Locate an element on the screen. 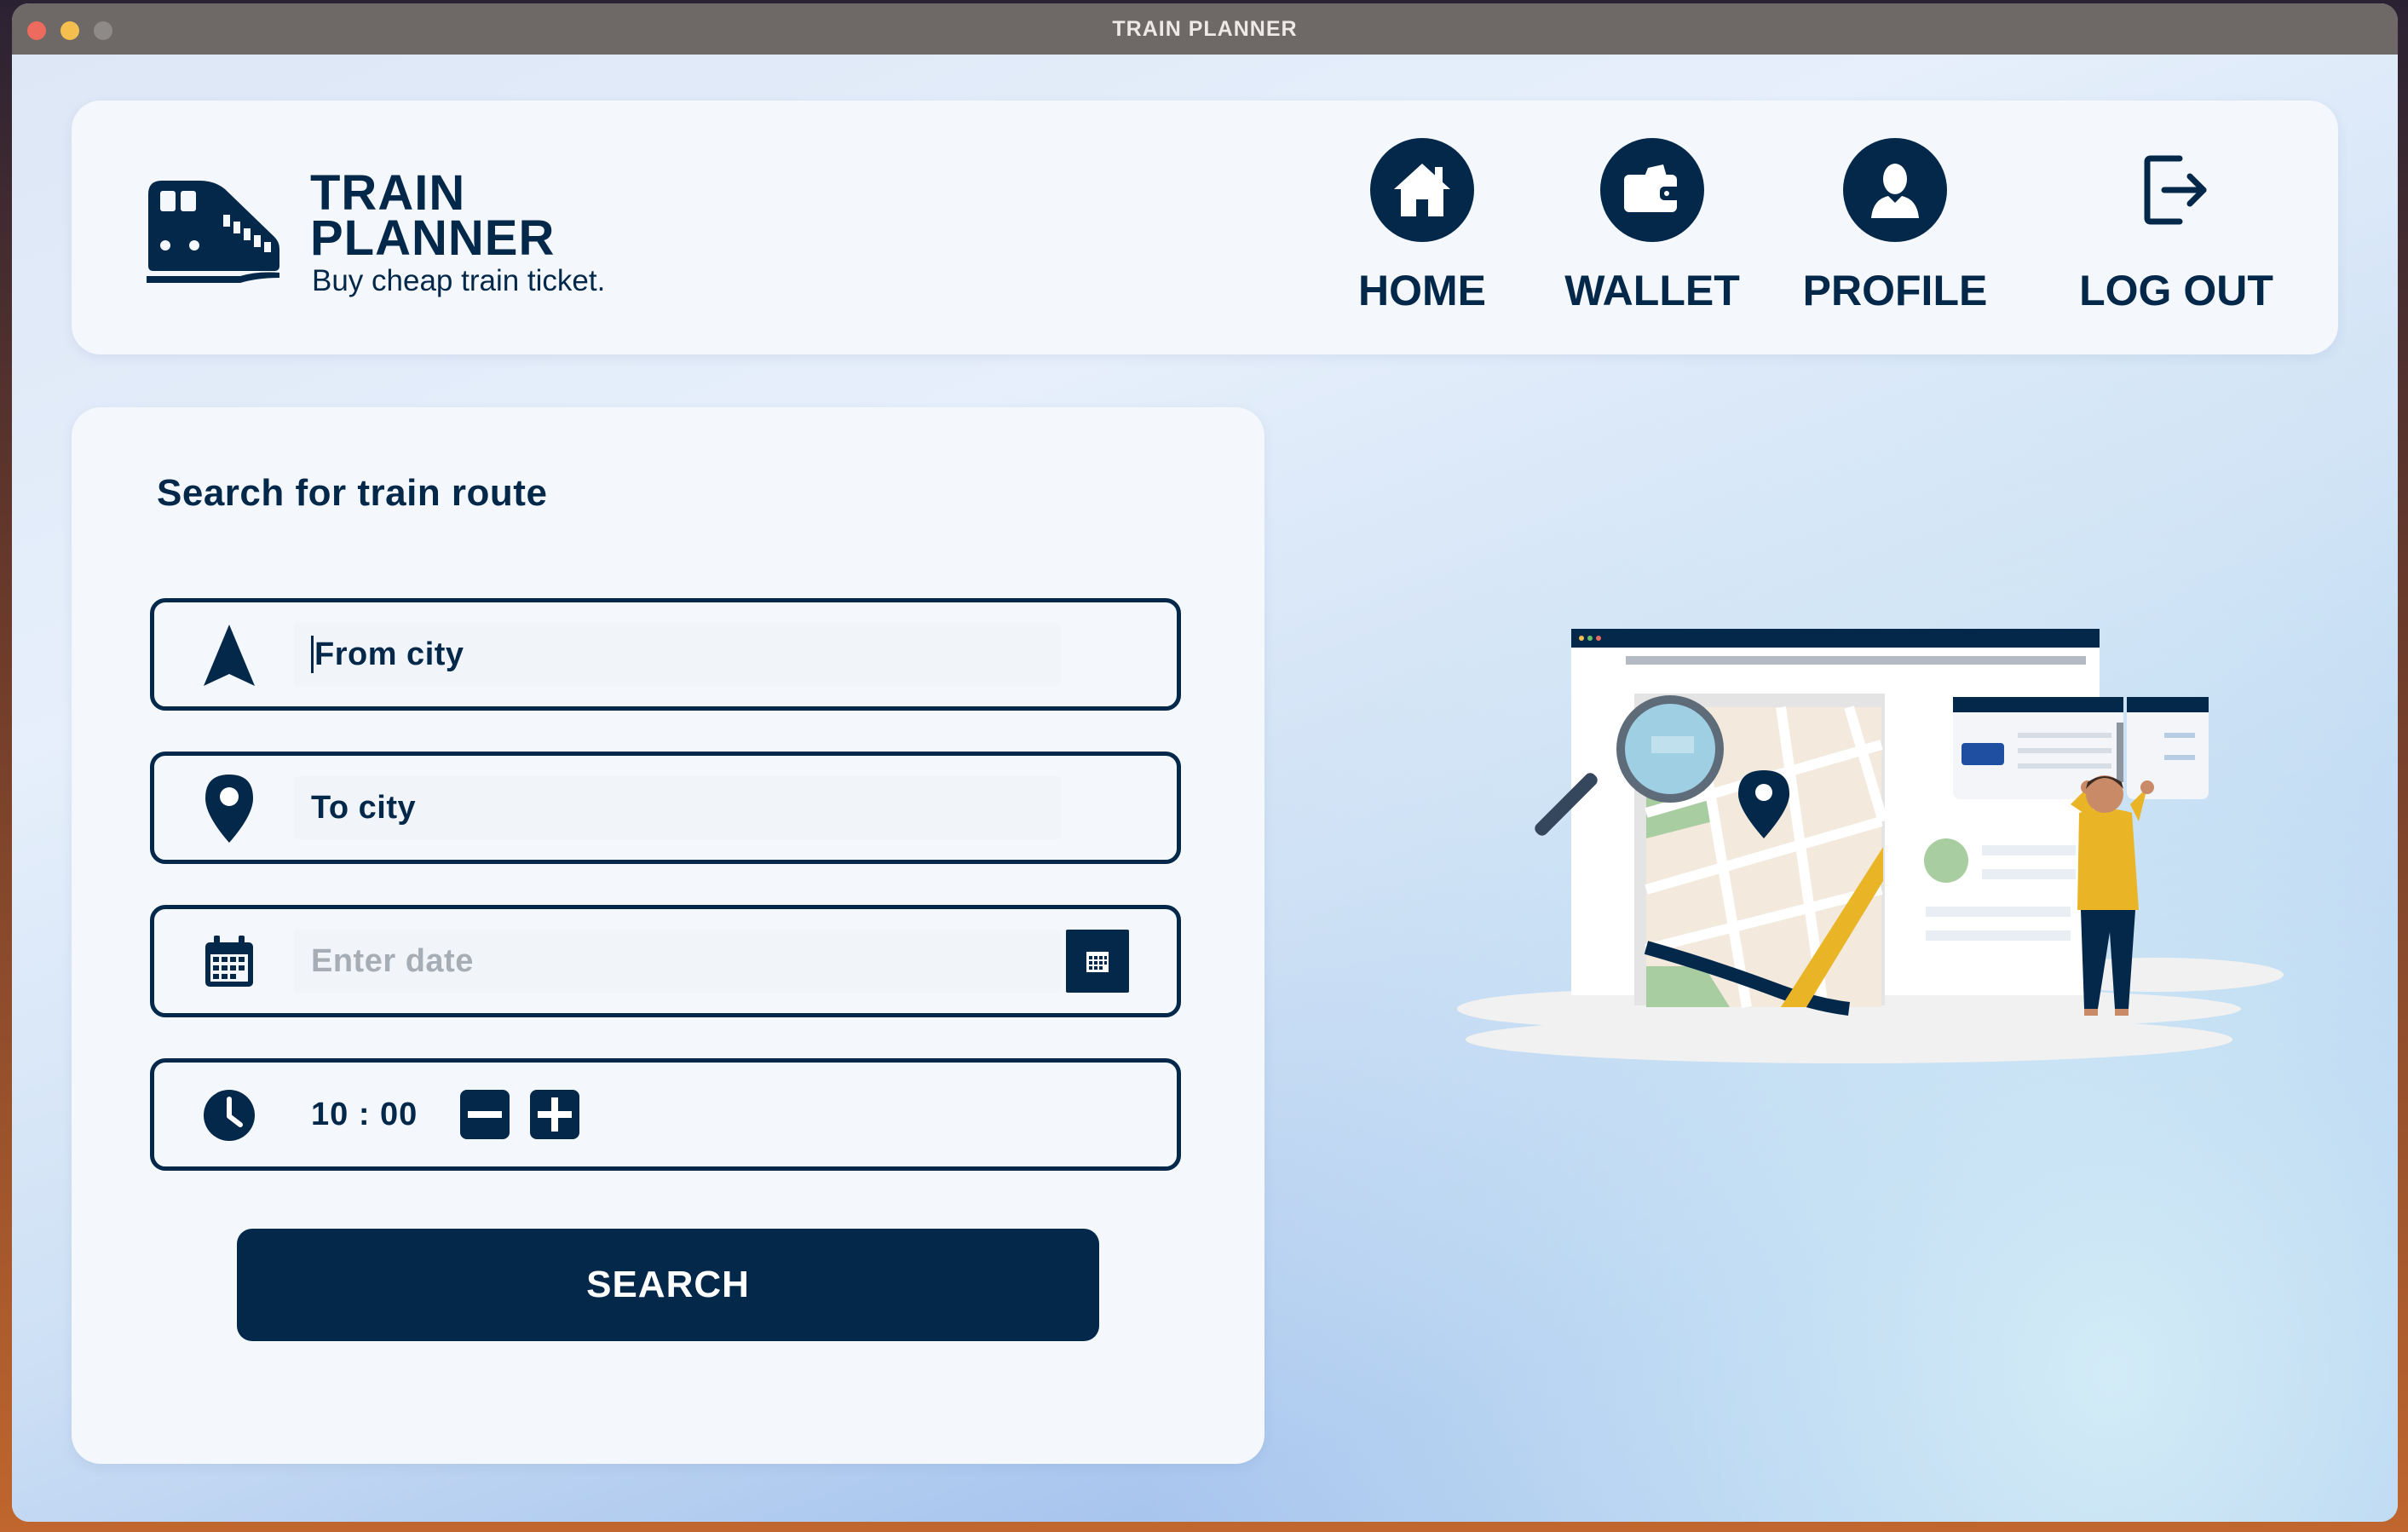  date-picker-button is located at coordinates (1097, 961).